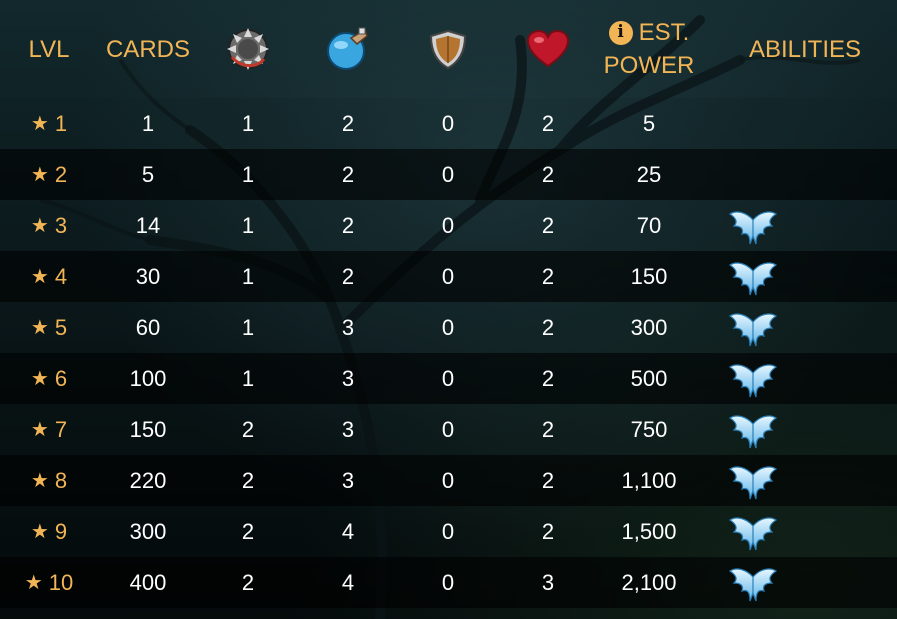  I want to click on header-est-line1: EST., so click(664, 32).